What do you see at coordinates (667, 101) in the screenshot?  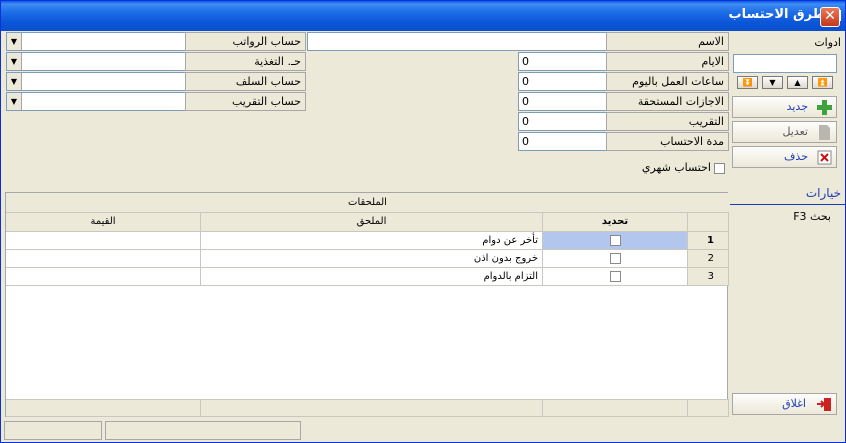 I see `leaves-label: الاجازات المستحقة` at bounding box center [667, 101].